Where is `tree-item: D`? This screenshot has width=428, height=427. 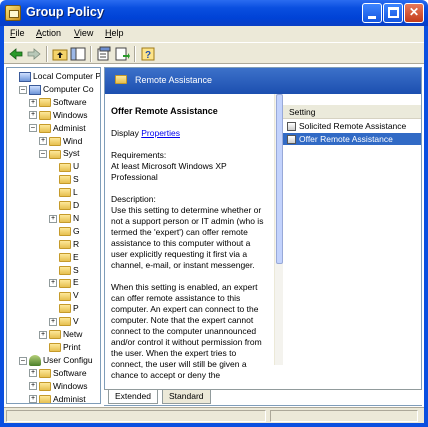 tree-item: D is located at coordinates (64, 206).